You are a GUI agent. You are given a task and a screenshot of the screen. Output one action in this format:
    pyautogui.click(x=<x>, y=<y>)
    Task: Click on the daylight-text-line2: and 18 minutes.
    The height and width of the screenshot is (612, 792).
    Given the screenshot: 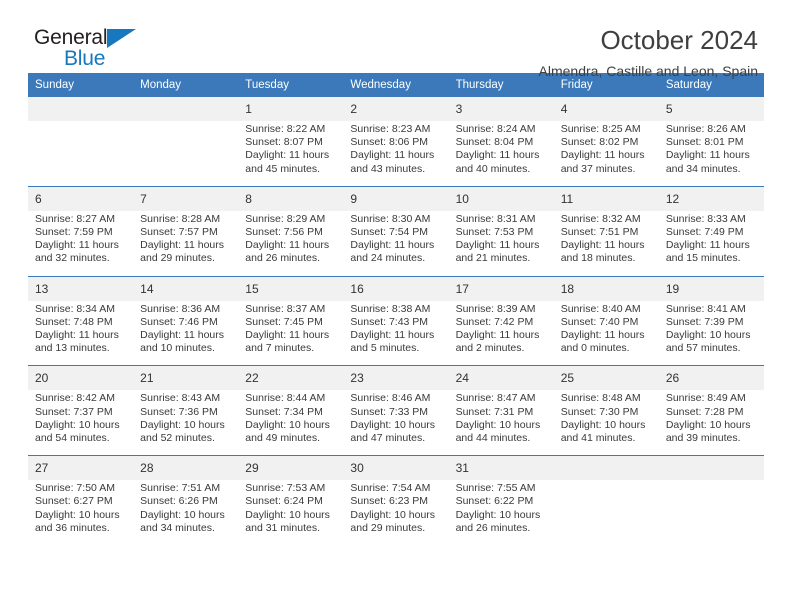 What is the action you would take?
    pyautogui.click(x=598, y=258)
    